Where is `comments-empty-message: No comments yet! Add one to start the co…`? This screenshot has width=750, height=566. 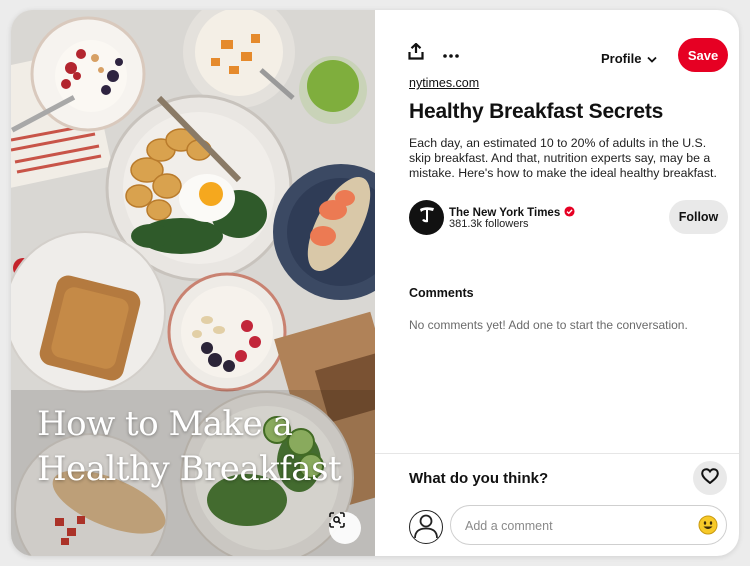
comments-empty-message: No comments yet! Add one to start the co… is located at coordinates (548, 325).